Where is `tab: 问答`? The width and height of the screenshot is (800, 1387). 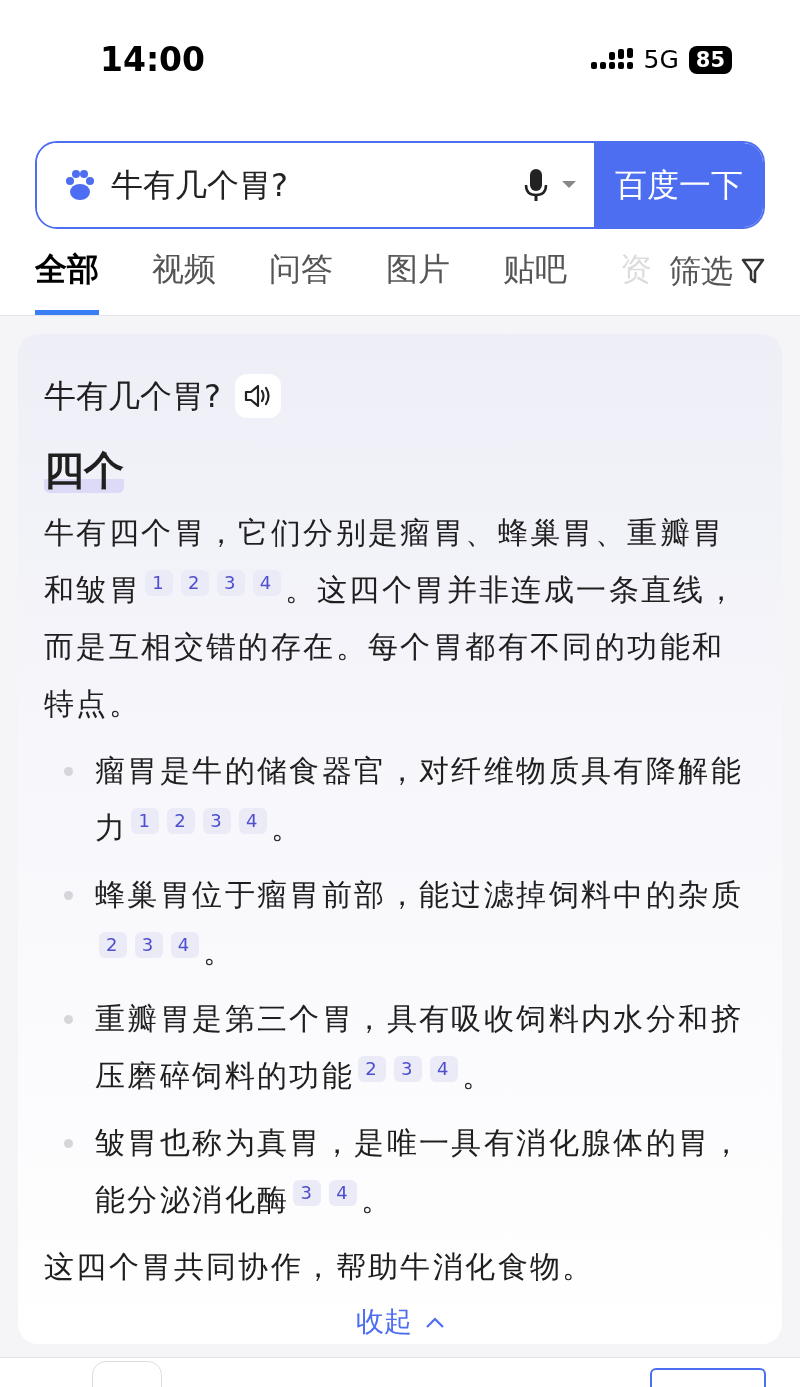 tab: 问答 is located at coordinates (301, 280).